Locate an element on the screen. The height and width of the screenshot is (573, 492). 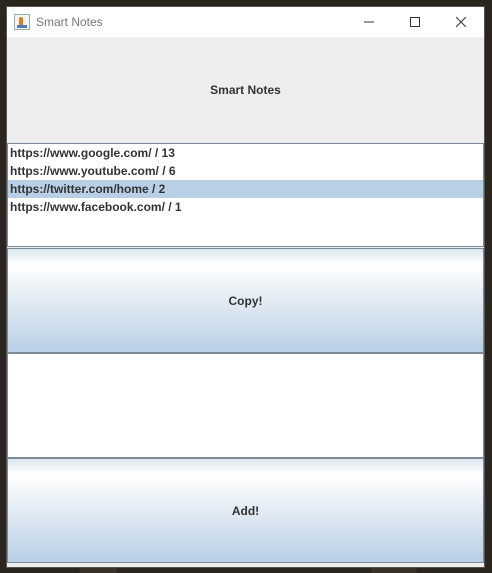
app-heading: Smart Notes is located at coordinates (245, 90).